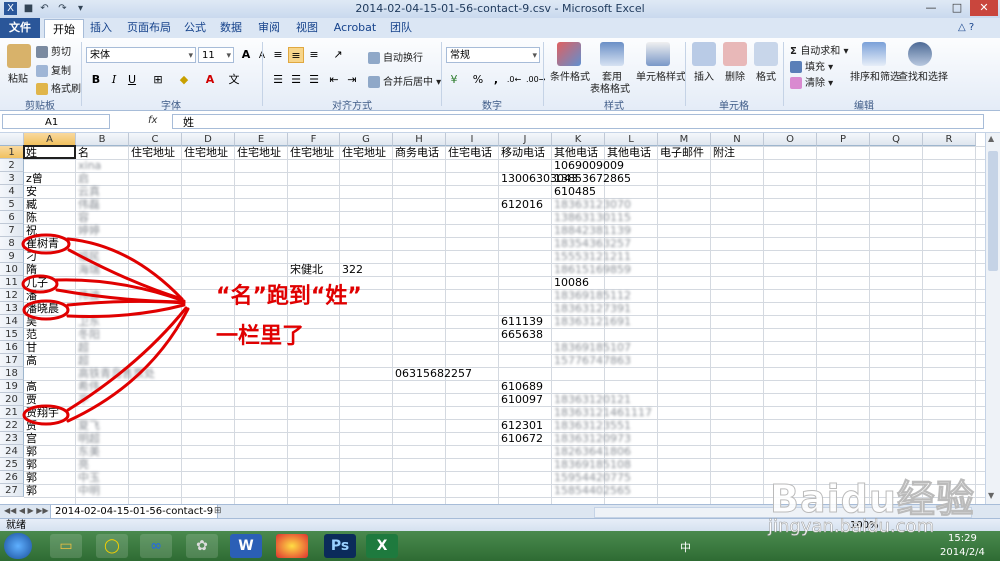  Describe the element at coordinates (962, 538) in the screenshot. I see `clock-time: 15:29` at that location.